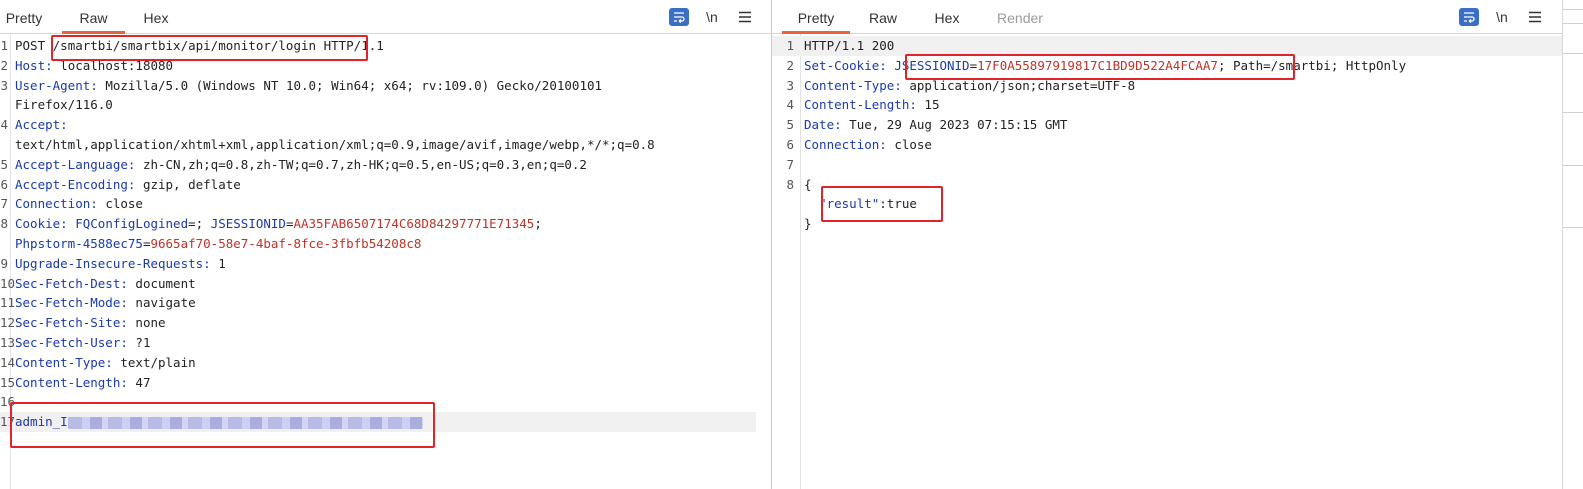 Image resolution: width=1583 pixels, height=489 pixels. Describe the element at coordinates (823, 125) in the screenshot. I see `header-key: Date:` at that location.